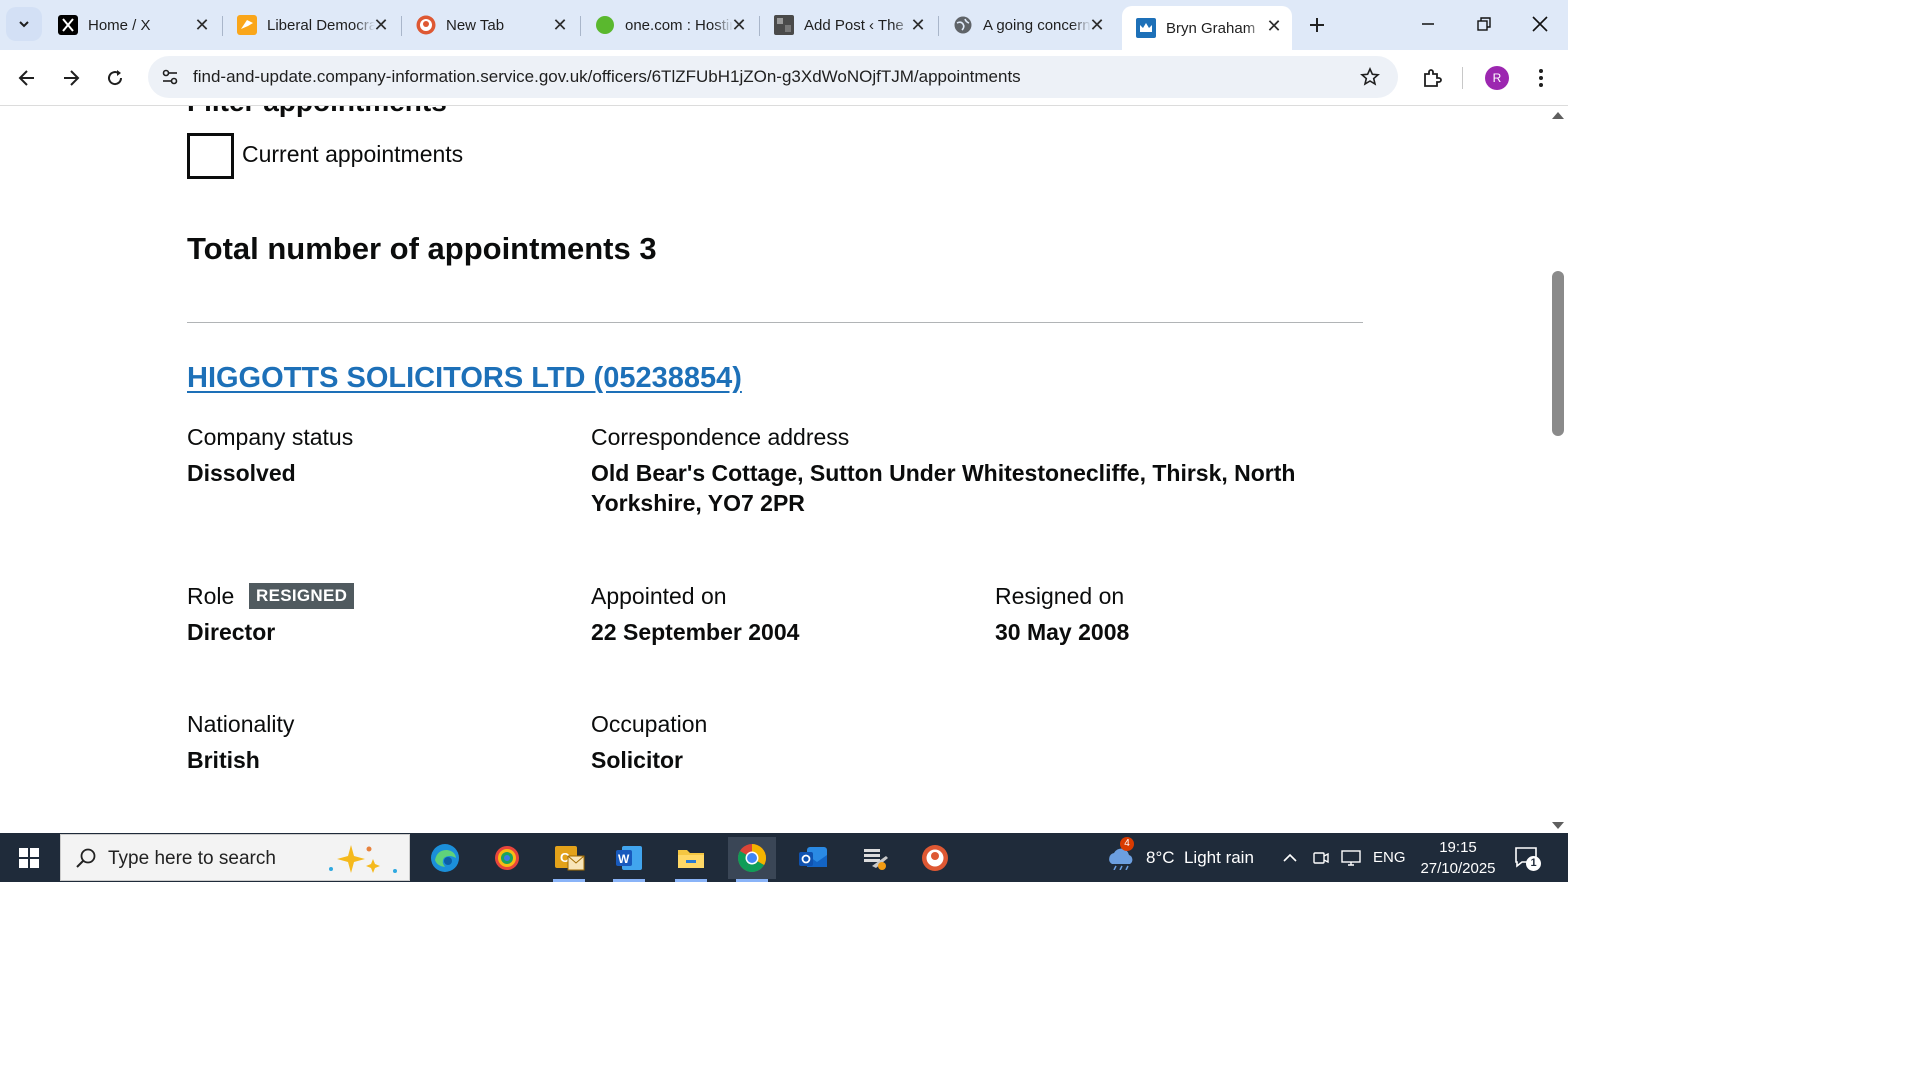 The width and height of the screenshot is (1920, 1080). I want to click on puzzle-icon, so click(1433, 78).